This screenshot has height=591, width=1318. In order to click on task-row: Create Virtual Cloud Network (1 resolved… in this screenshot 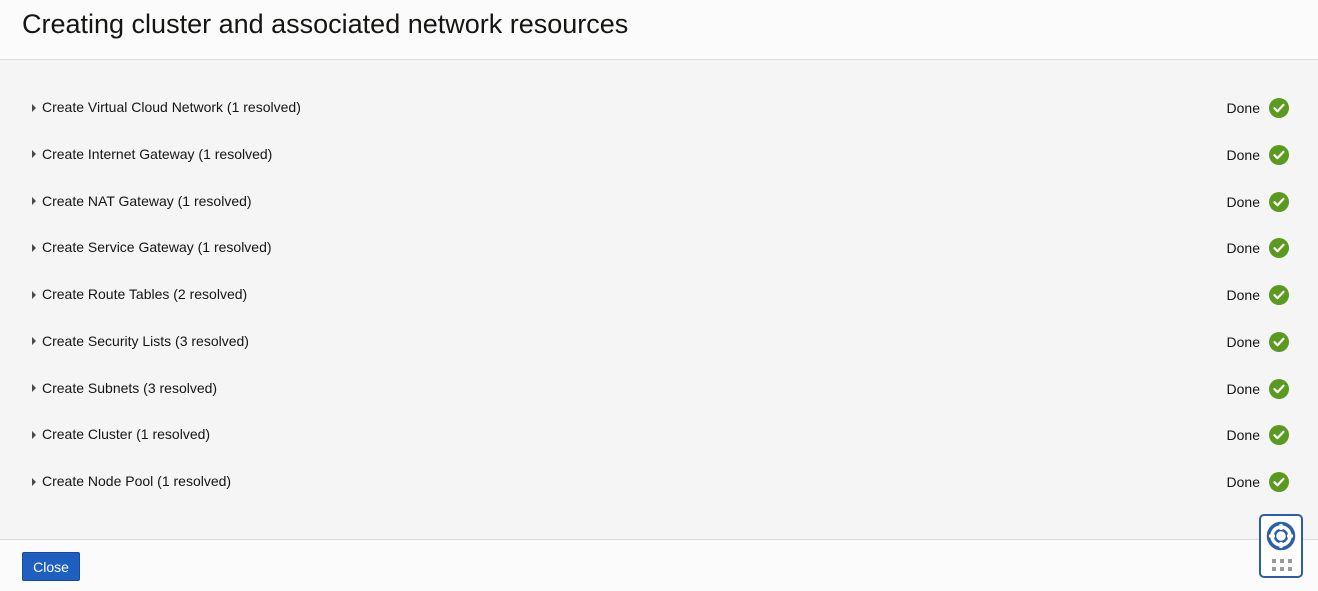, I will do `click(659, 107)`.